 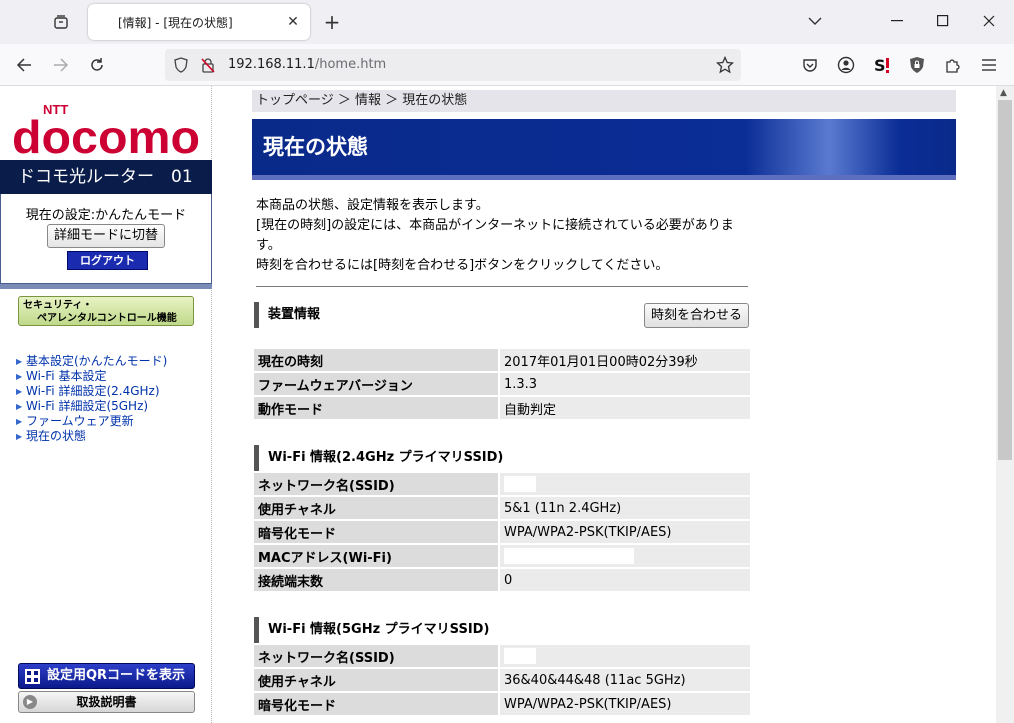 I want to click on sidebar-item-current-status: ▶ 現在の状態, so click(x=91, y=436).